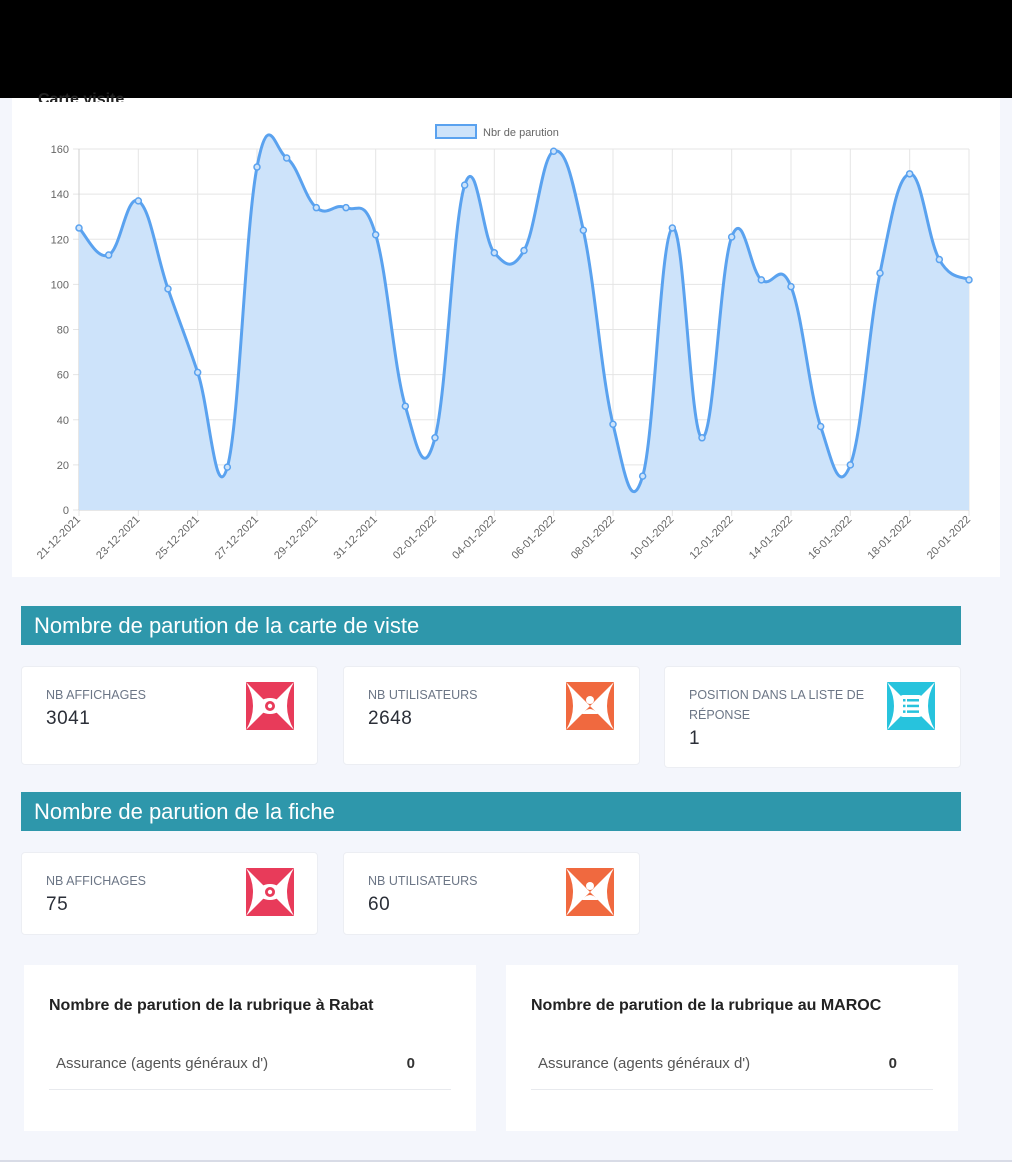 The height and width of the screenshot is (1162, 1012). Describe the element at coordinates (521, 133) in the screenshot. I see `legend-label: Nbr de parution` at that location.